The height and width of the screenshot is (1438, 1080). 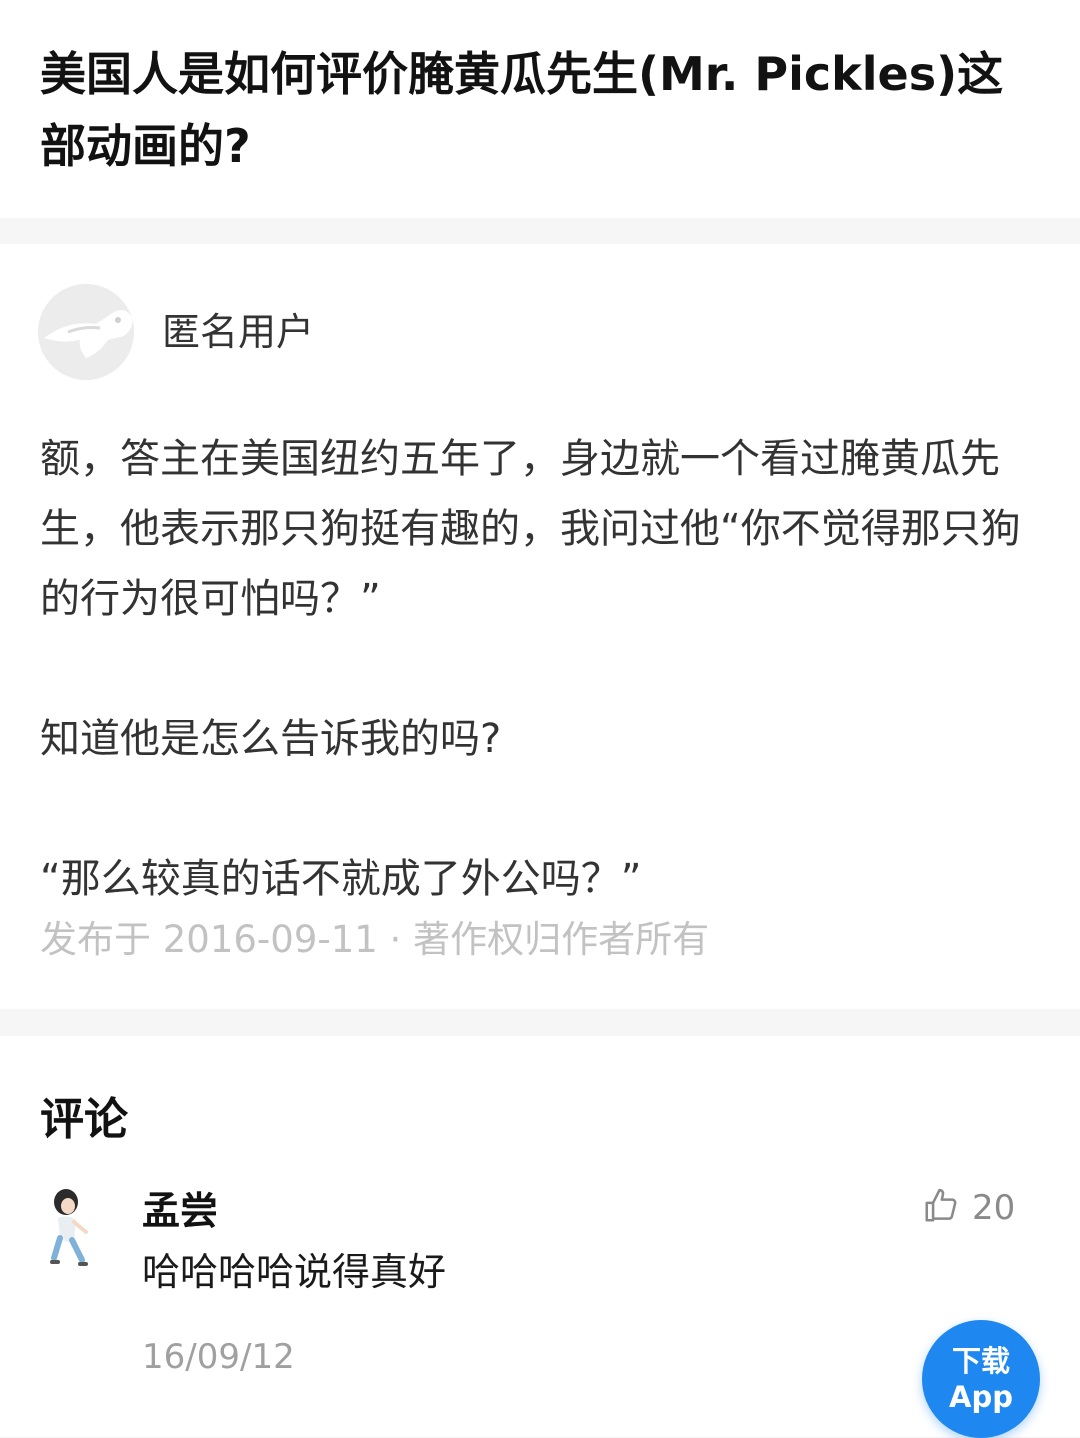 I want to click on download-app-label-line1: 下载, so click(x=980, y=1361).